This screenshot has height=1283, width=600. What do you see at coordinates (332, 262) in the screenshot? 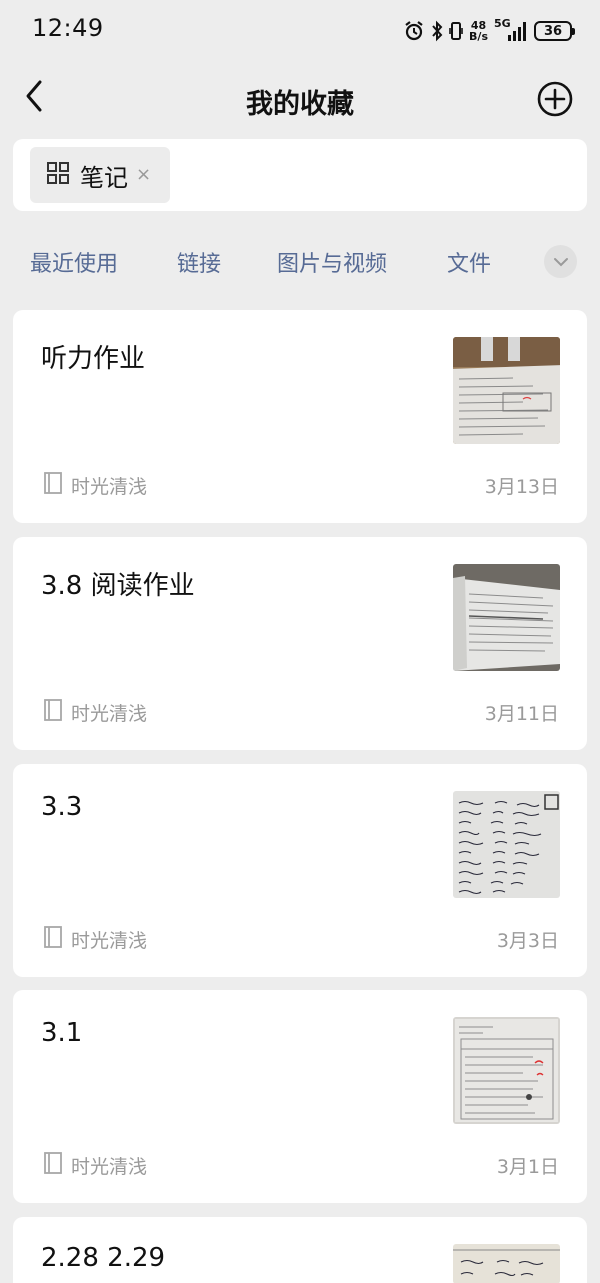
I see `tab-images-videos: 图片与视频` at bounding box center [332, 262].